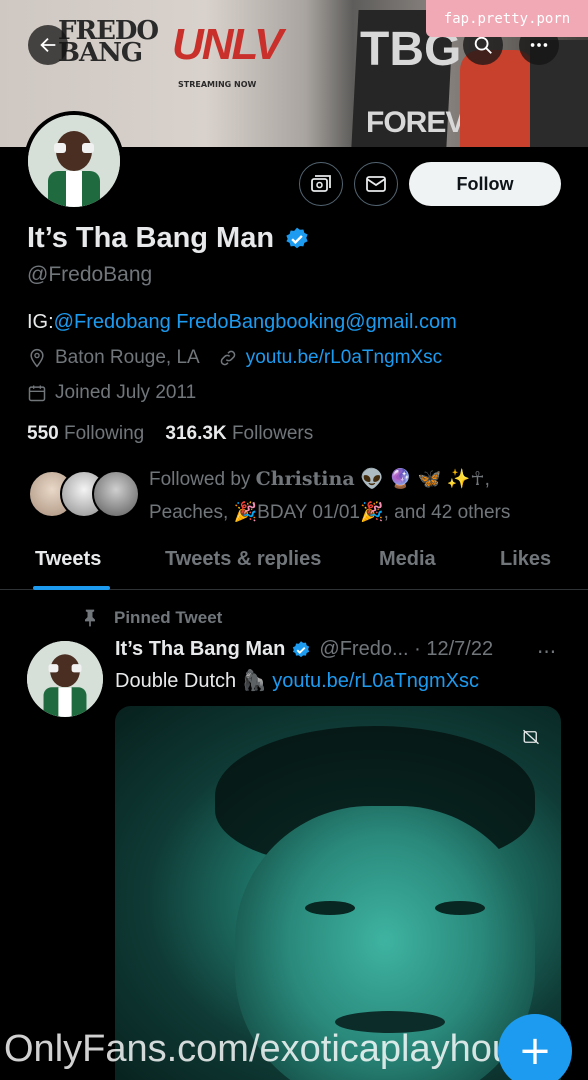  Describe the element at coordinates (151, 618) in the screenshot. I see `pinned-label: Pinned Tweet` at that location.